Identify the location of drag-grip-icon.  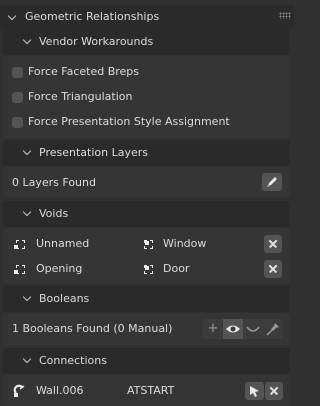
(285, 15).